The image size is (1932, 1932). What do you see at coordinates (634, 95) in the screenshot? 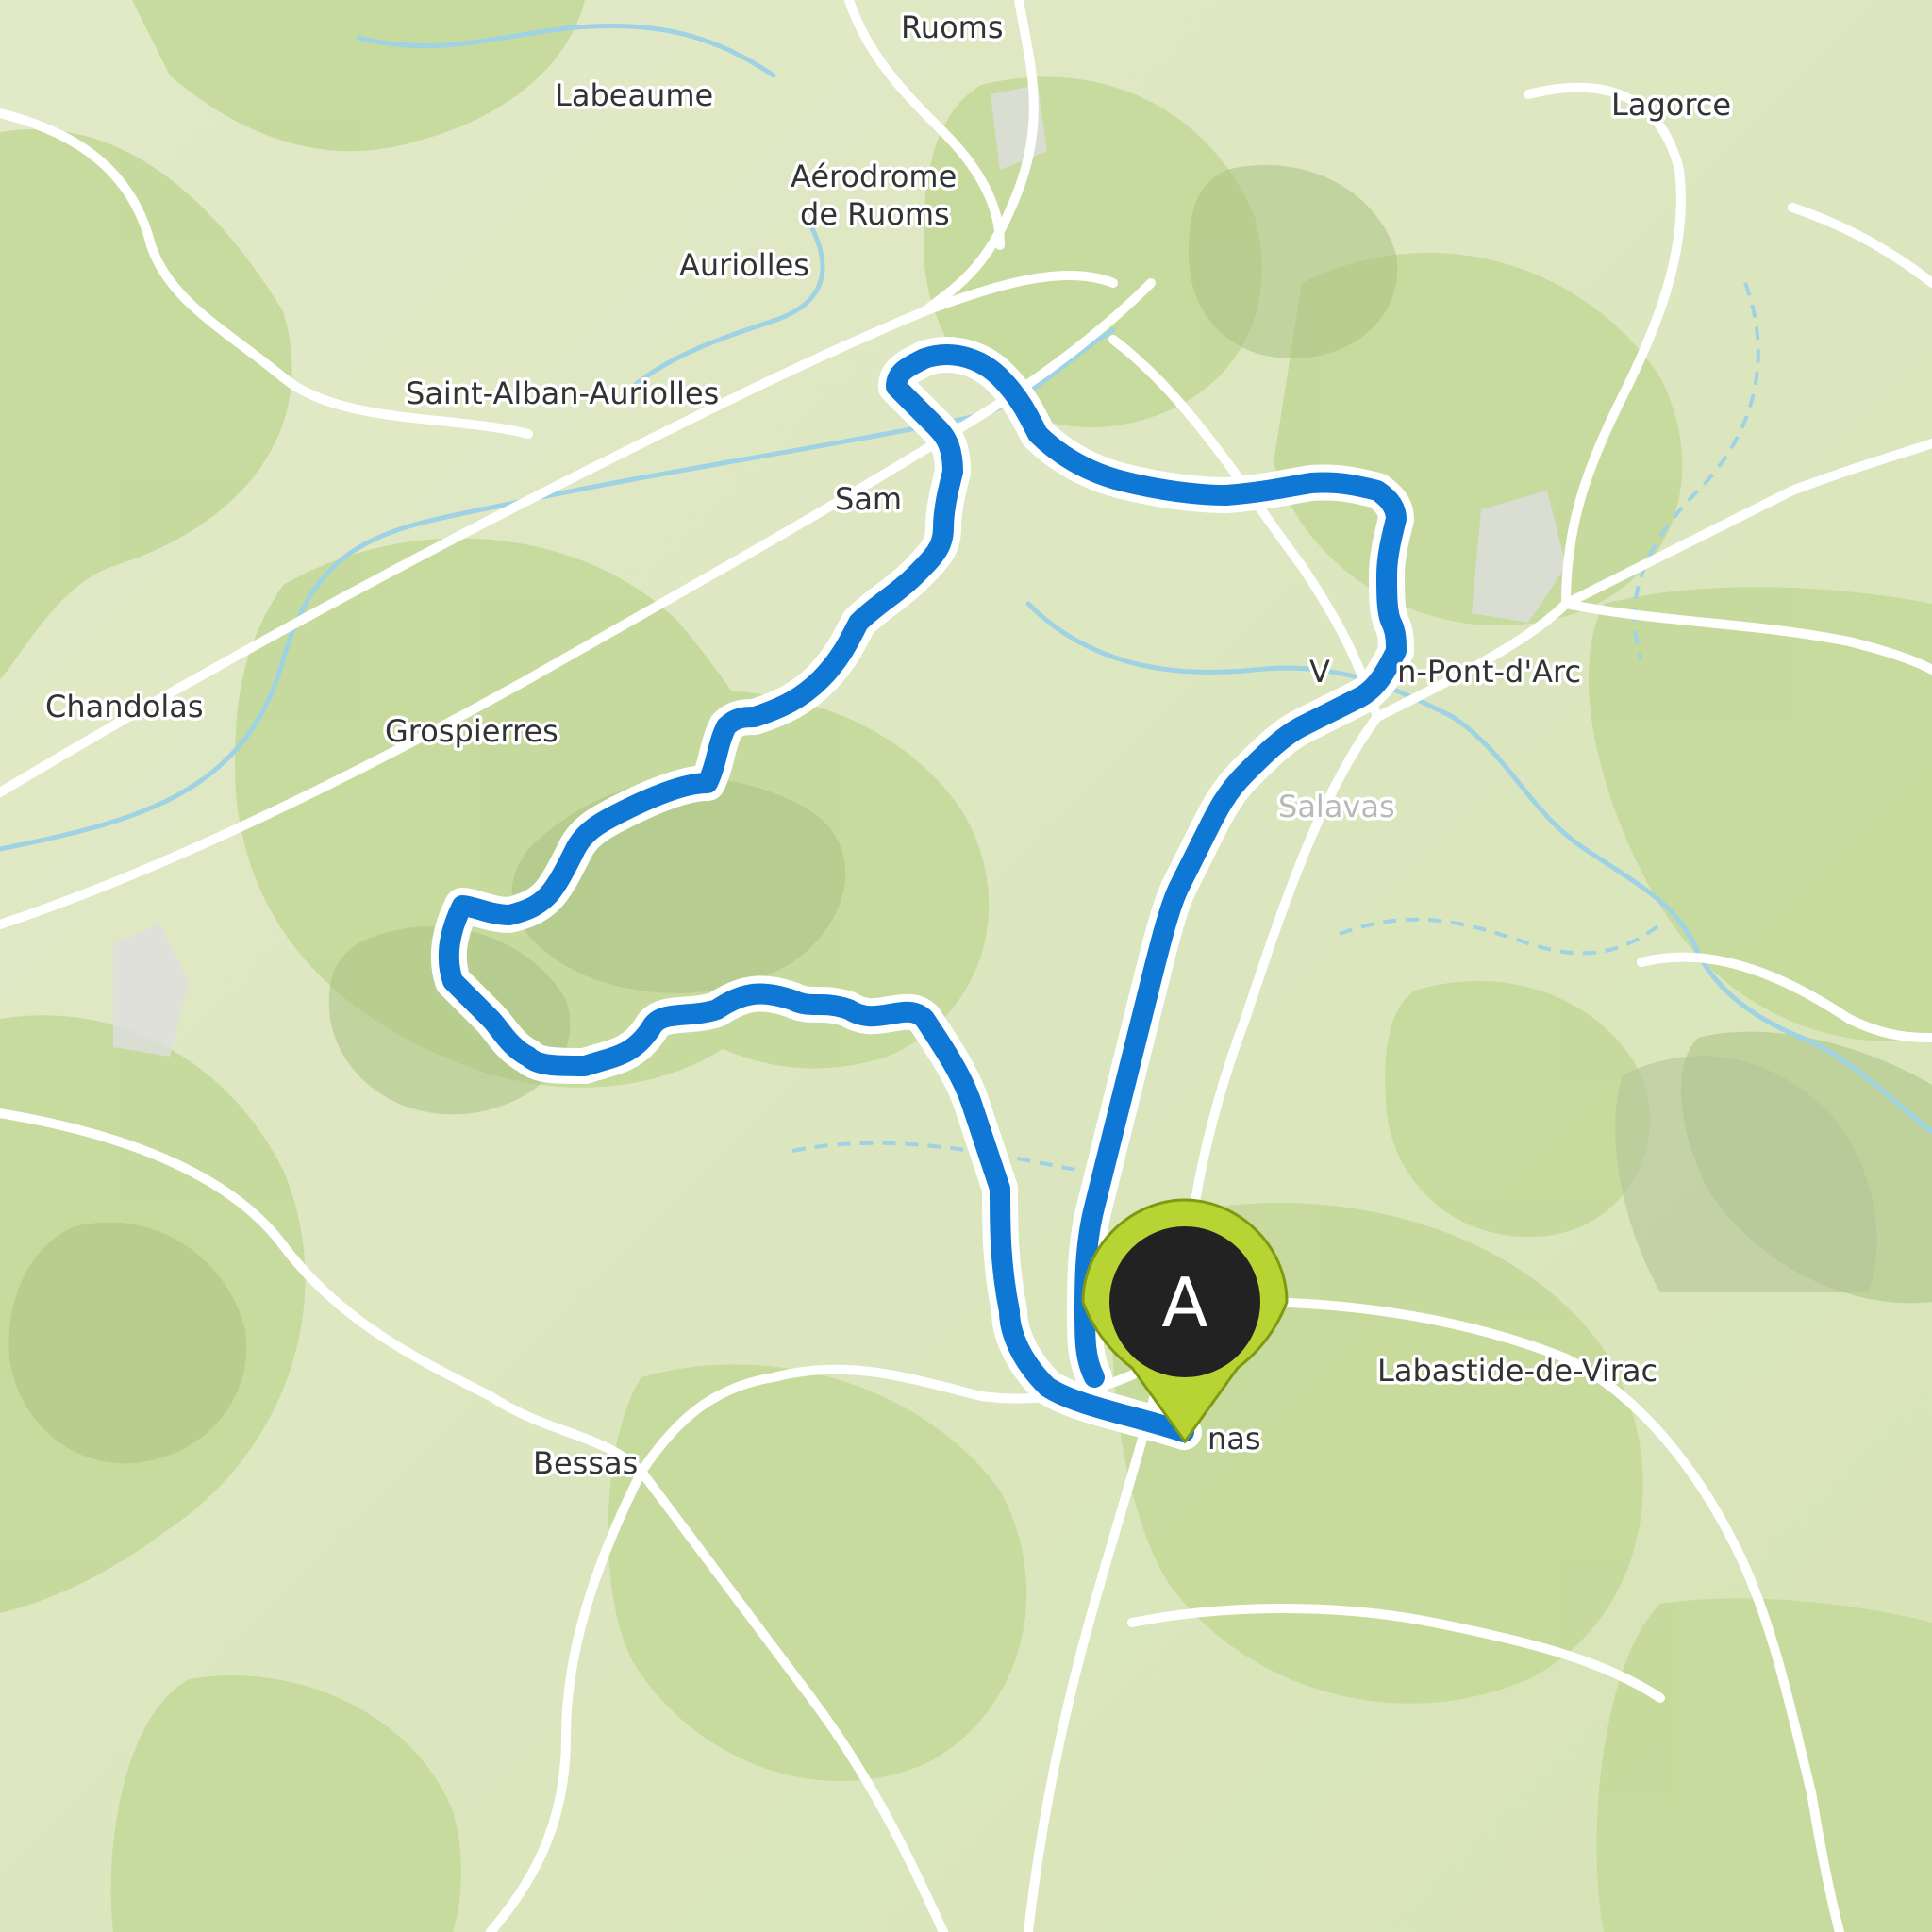
I see `place-label-labeaume: Labeaume` at bounding box center [634, 95].